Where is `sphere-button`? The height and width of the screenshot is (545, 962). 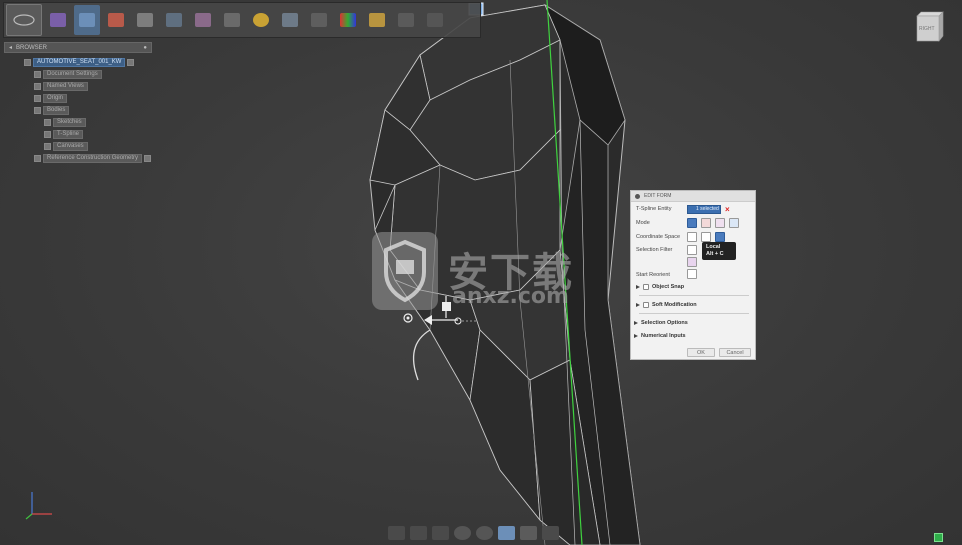
sphere-button is located at coordinates (261, 20).